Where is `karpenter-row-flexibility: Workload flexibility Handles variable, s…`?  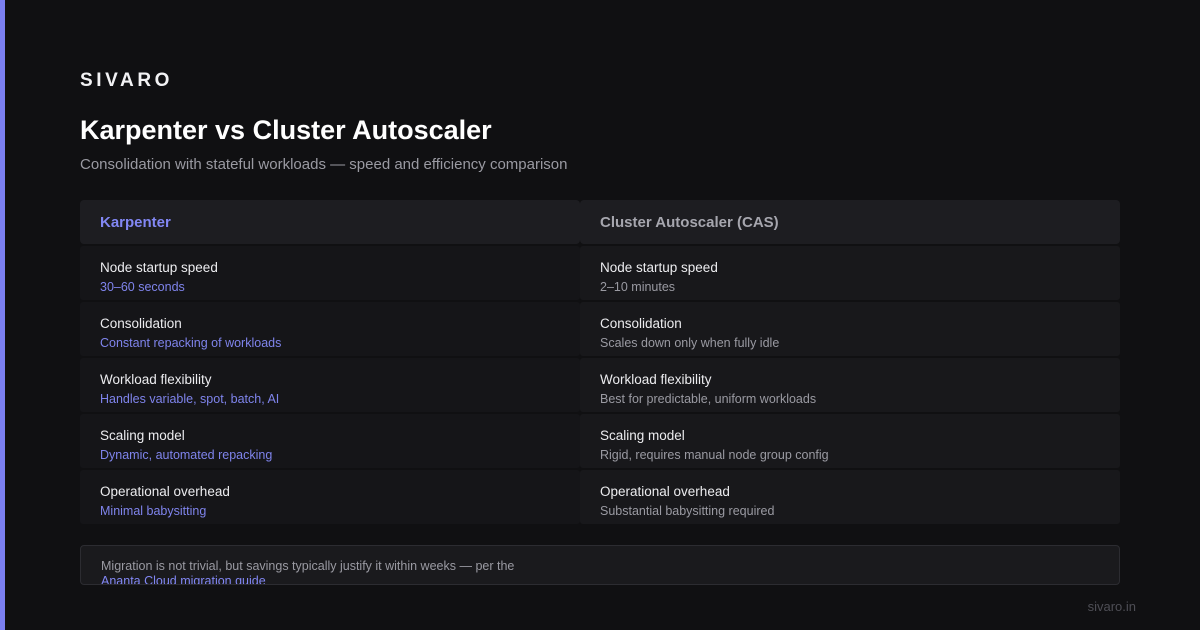
karpenter-row-flexibility: Workload flexibility Handles variable, s… is located at coordinates (330, 385).